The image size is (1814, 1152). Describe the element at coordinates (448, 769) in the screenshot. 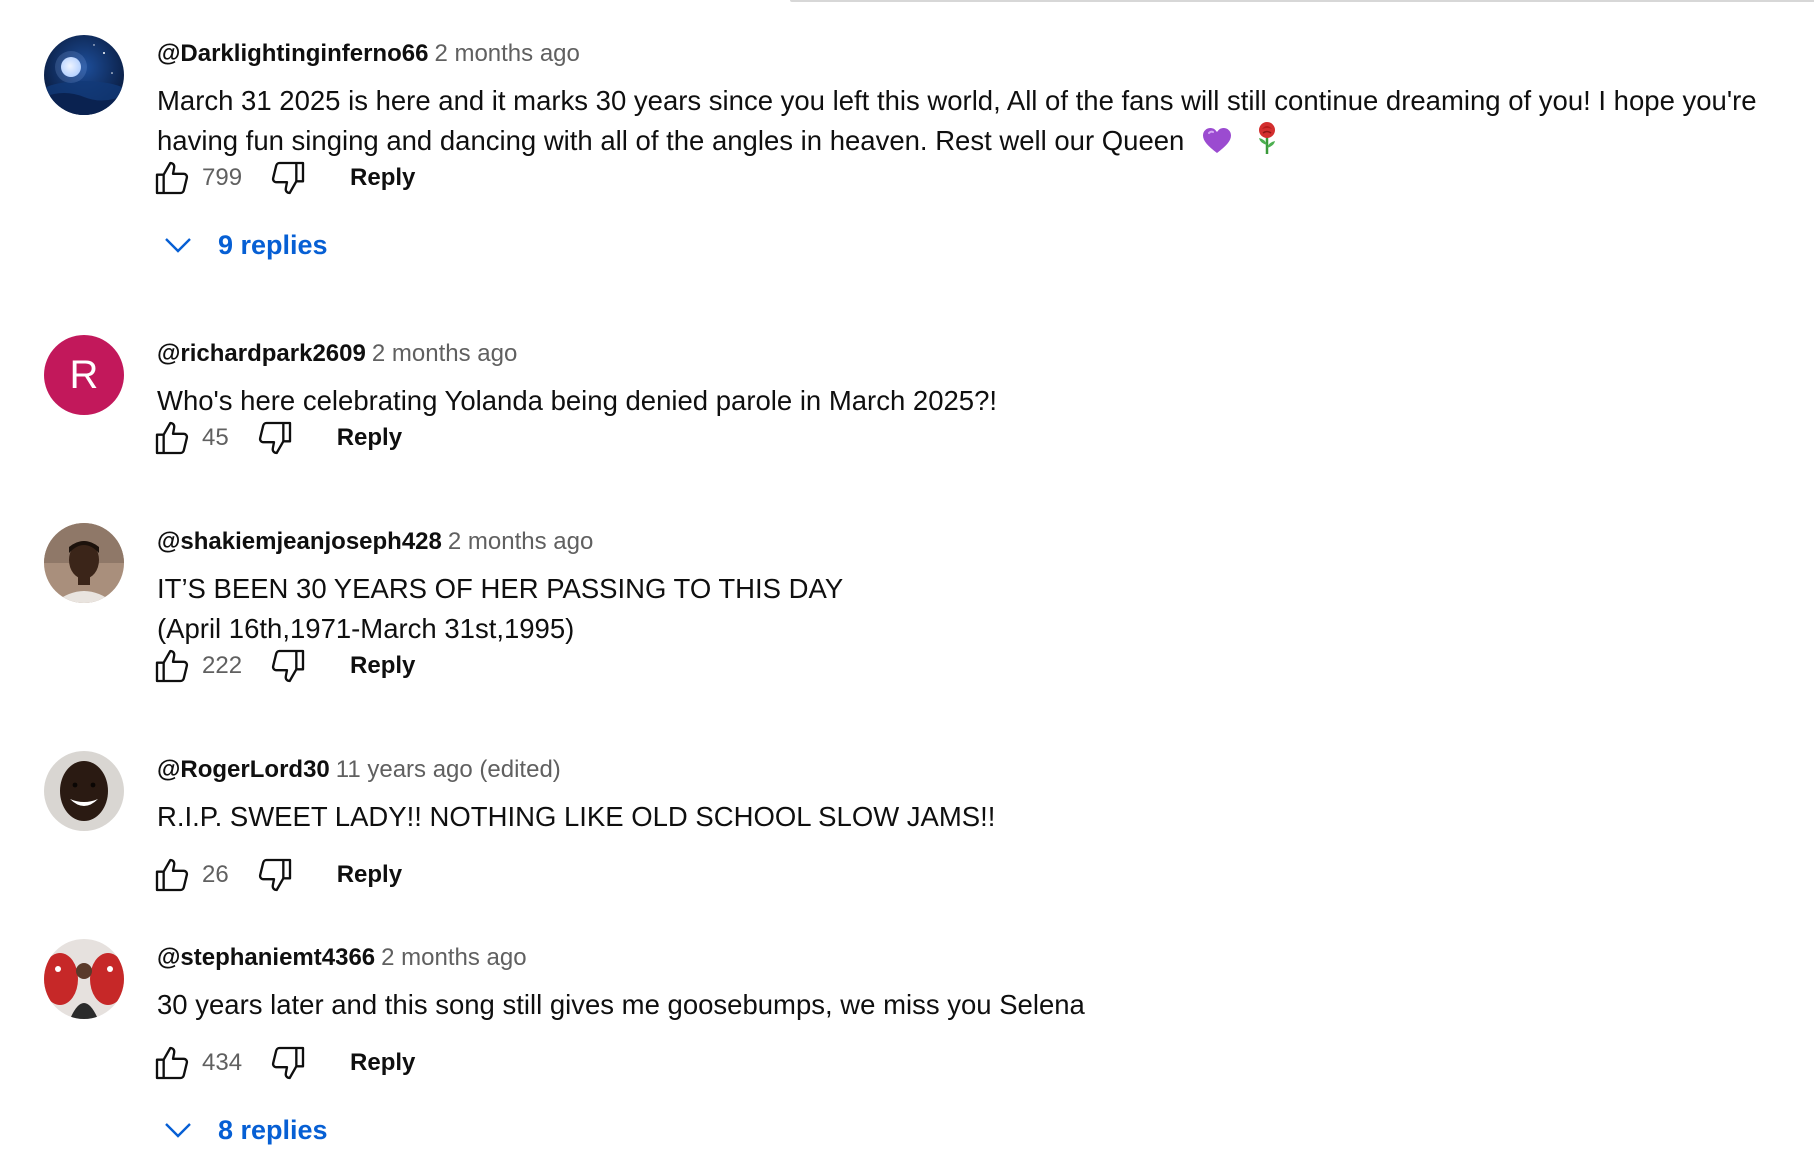

I see `comment-timestamp: 11 years ago (edited)` at that location.